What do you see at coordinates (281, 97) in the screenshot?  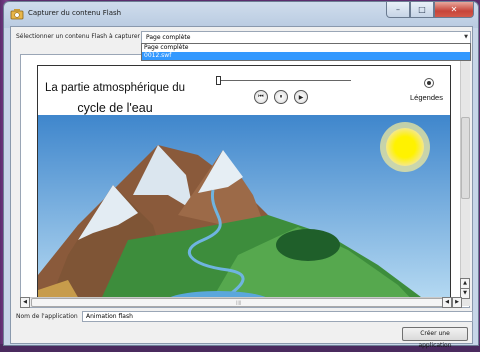 I see `pause-button: ⏸` at bounding box center [281, 97].